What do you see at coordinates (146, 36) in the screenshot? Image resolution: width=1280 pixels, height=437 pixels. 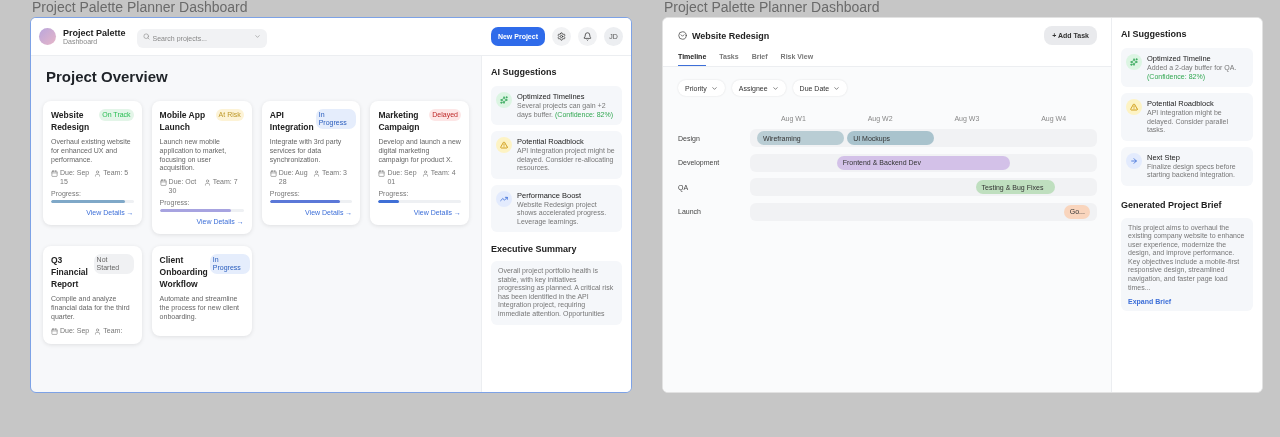 I see `search-icon` at bounding box center [146, 36].